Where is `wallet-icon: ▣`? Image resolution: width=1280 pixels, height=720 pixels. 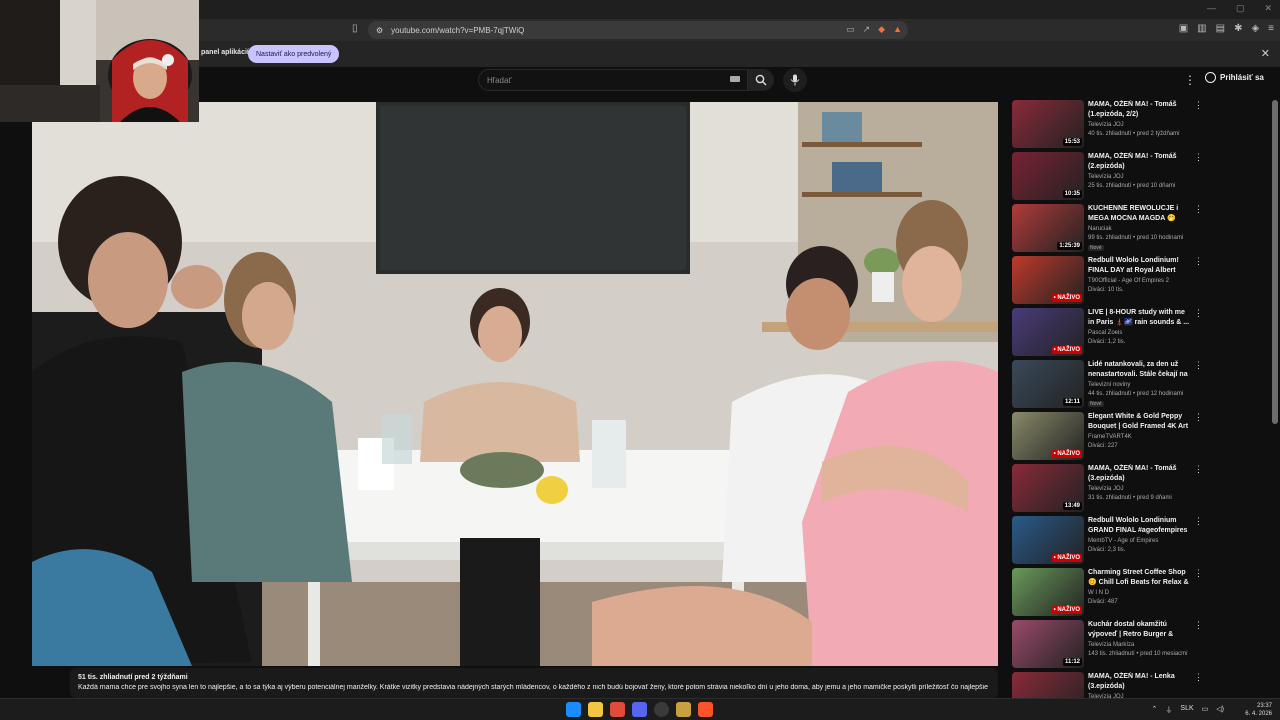
wallet-icon: ▣ is located at coordinates (1183, 28).